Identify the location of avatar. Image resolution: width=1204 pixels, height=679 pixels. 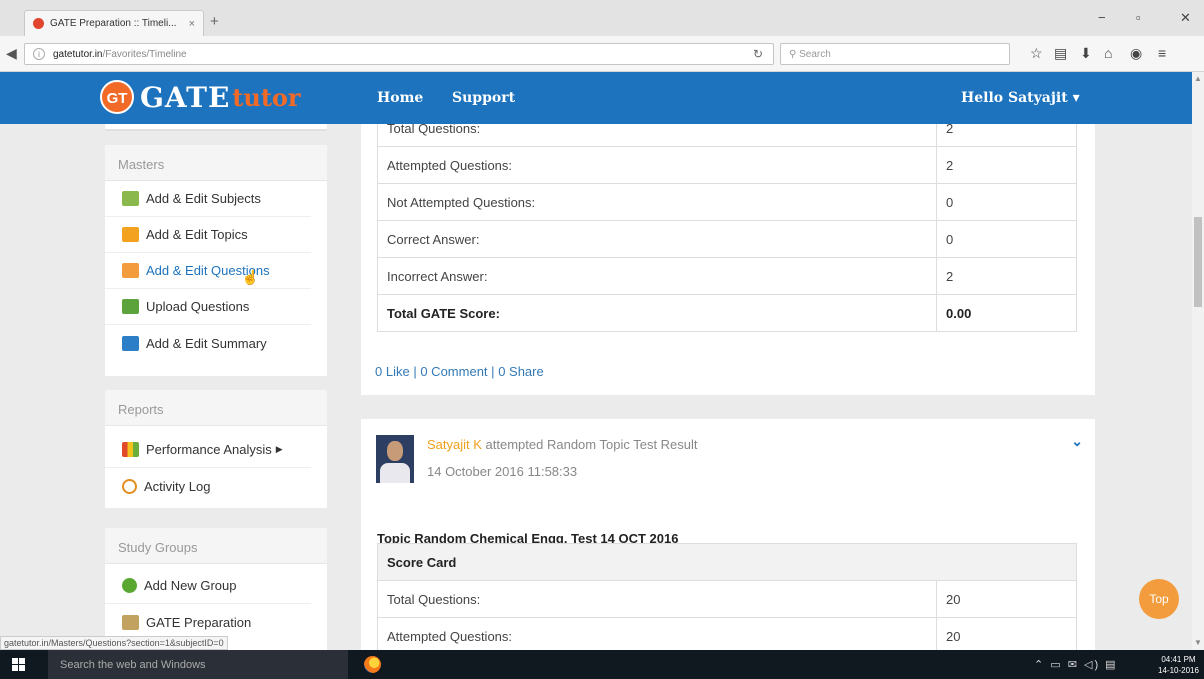
(395, 459).